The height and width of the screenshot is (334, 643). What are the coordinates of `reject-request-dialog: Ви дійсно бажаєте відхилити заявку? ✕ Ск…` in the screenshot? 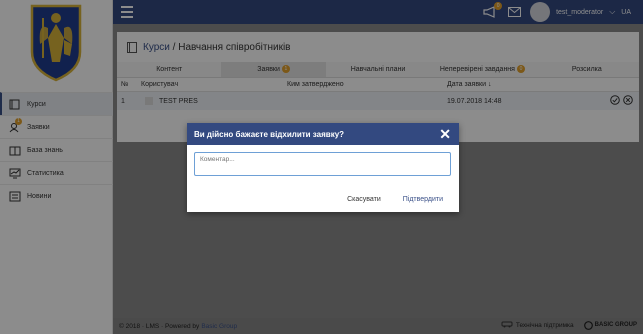 It's located at (323, 167).